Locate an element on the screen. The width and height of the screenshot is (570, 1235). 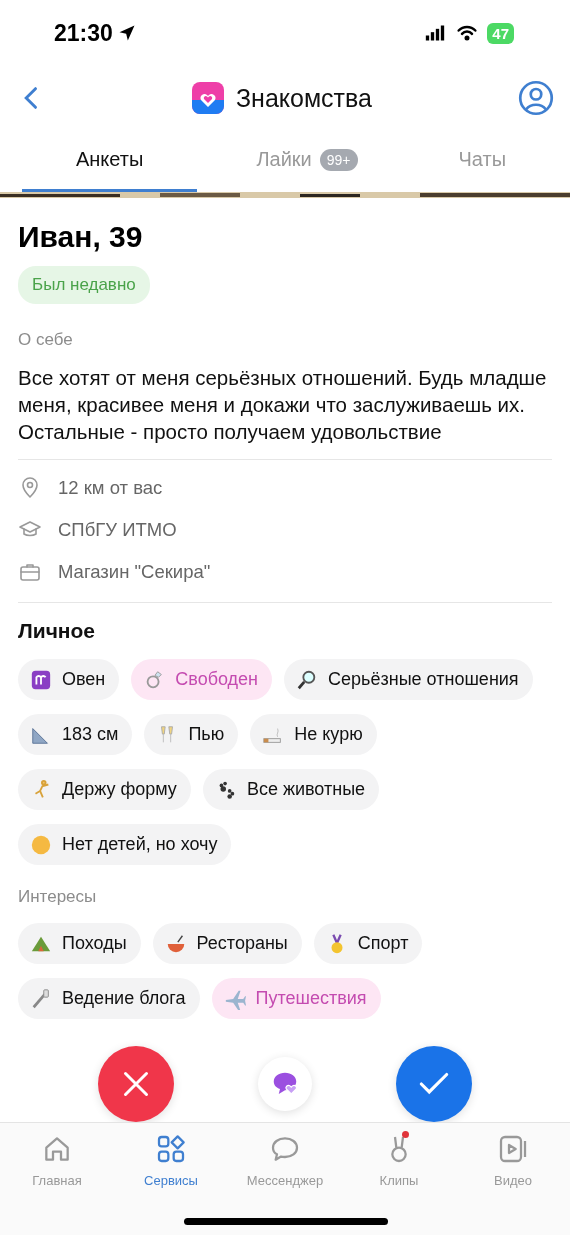
about-text: Все хотят от меня серьёзных отношений. Будь младше меня, красивее меня и докажи что заслуживаешь их. Остальные - просто получаем удовольствие is located at coordinates (283, 405).